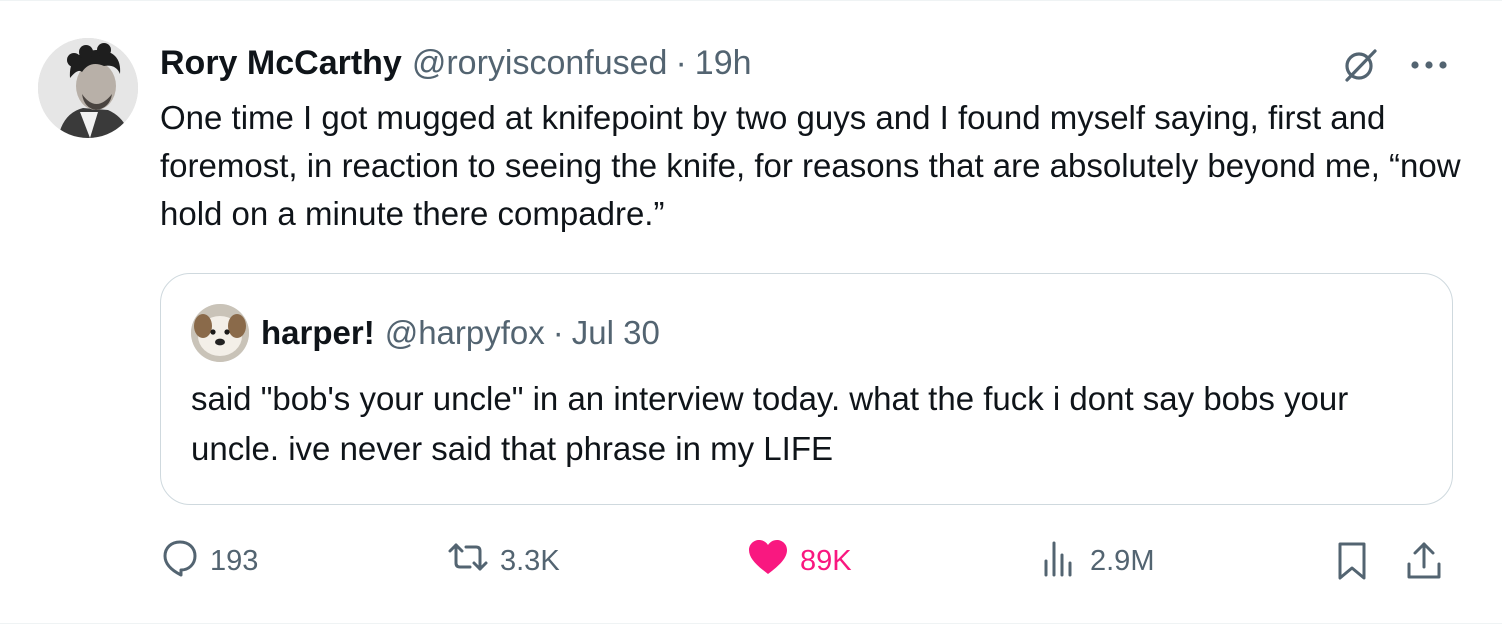 The image size is (1502, 624). I want to click on display-name: Rory McCarthy, so click(281, 63).